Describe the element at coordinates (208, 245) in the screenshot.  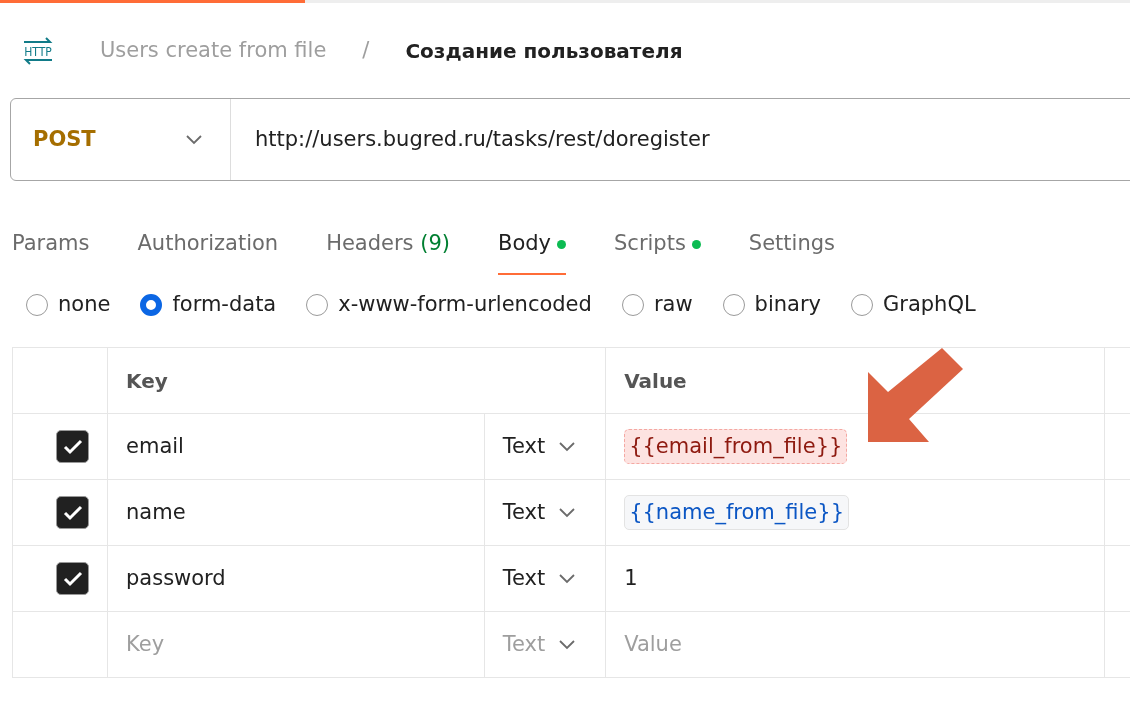
I see `request-tab: Authorization` at that location.